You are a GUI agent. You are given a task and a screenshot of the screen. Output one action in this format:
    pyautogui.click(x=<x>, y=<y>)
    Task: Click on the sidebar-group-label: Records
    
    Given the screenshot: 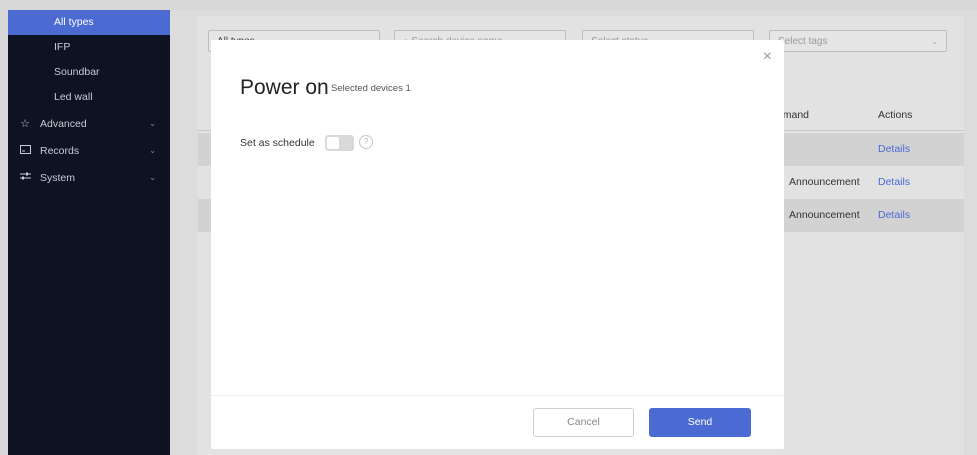 What is the action you would take?
    pyautogui.click(x=60, y=150)
    